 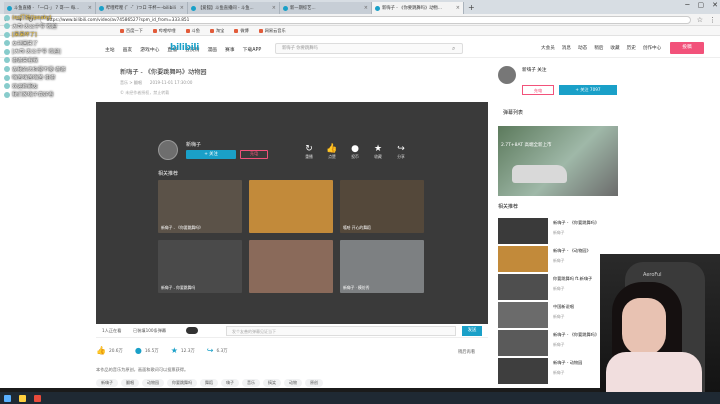 I want to click on new-tab-button: +, so click(x=471, y=8).